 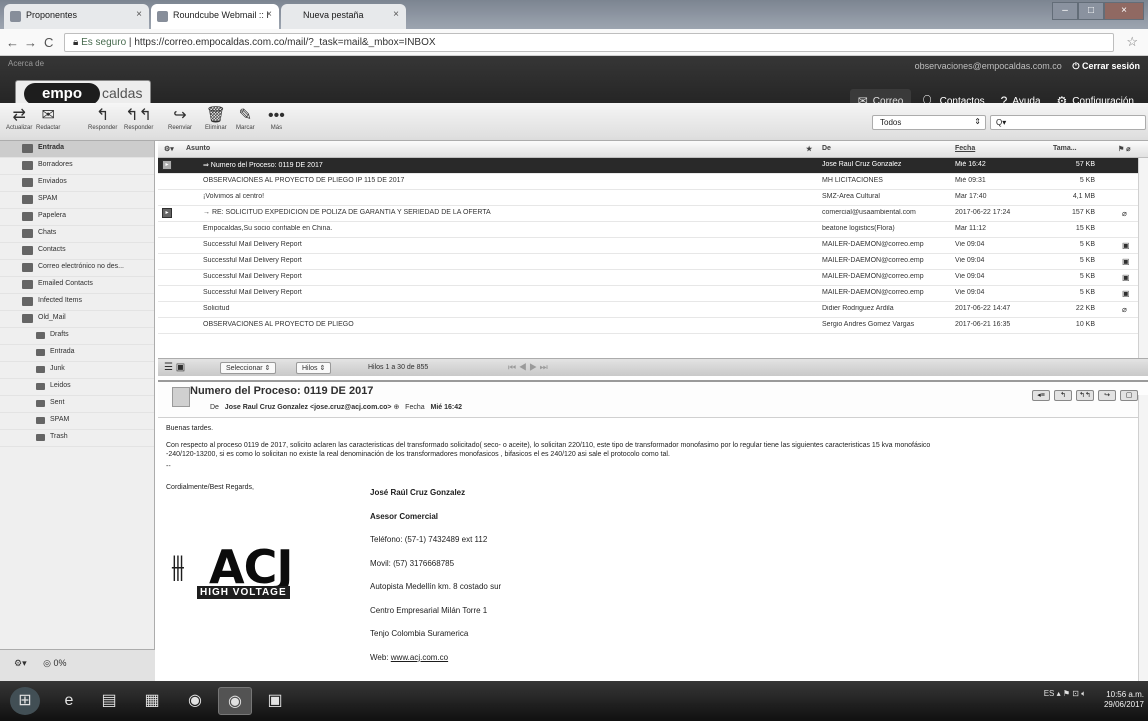 What do you see at coordinates (77, 183) in the screenshot?
I see `folder-enviados: Enviados` at bounding box center [77, 183].